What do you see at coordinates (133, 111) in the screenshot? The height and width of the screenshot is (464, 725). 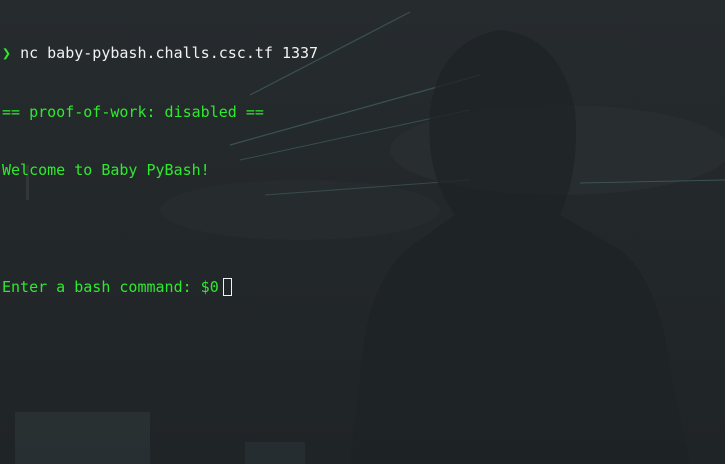 I see `output-line-pow: == proof-of-work: disabled ==` at bounding box center [133, 111].